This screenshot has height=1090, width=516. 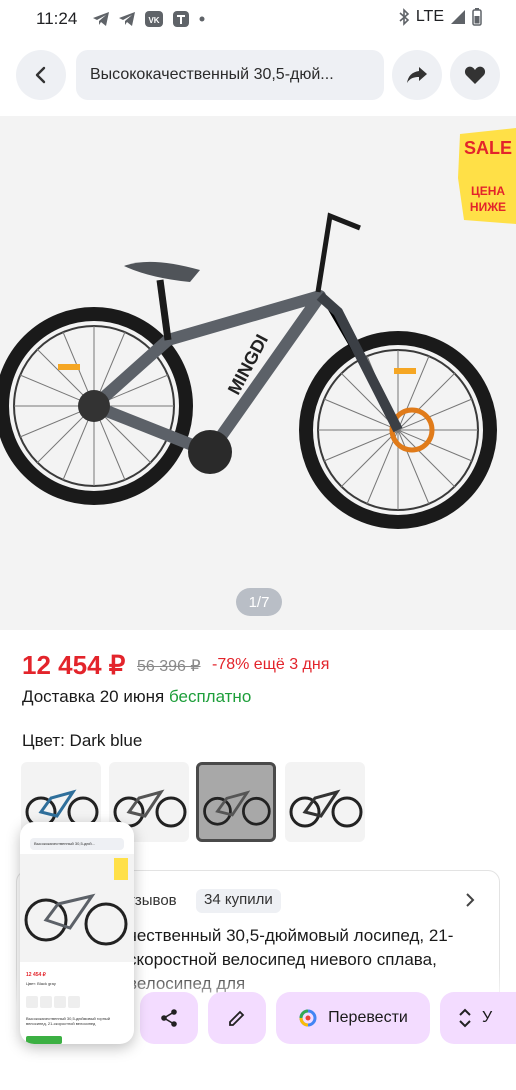 I want to click on expand-vertical-icon, so click(x=465, y=1018).